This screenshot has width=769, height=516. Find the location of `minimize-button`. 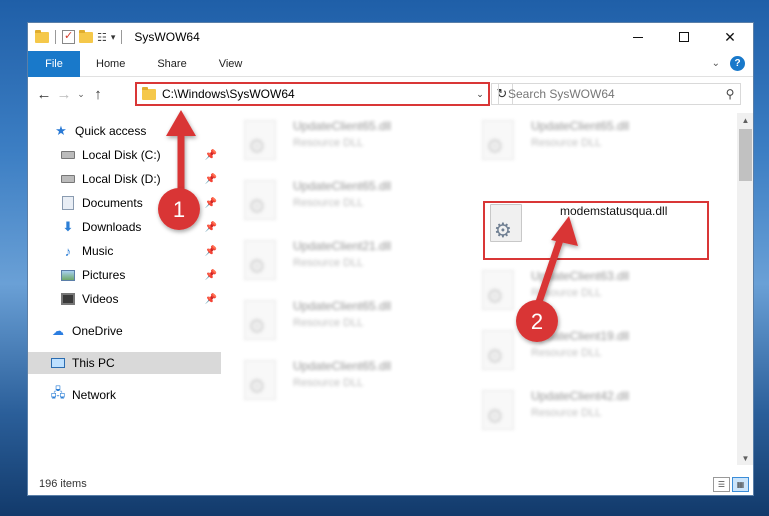

minimize-button is located at coordinates (638, 37).